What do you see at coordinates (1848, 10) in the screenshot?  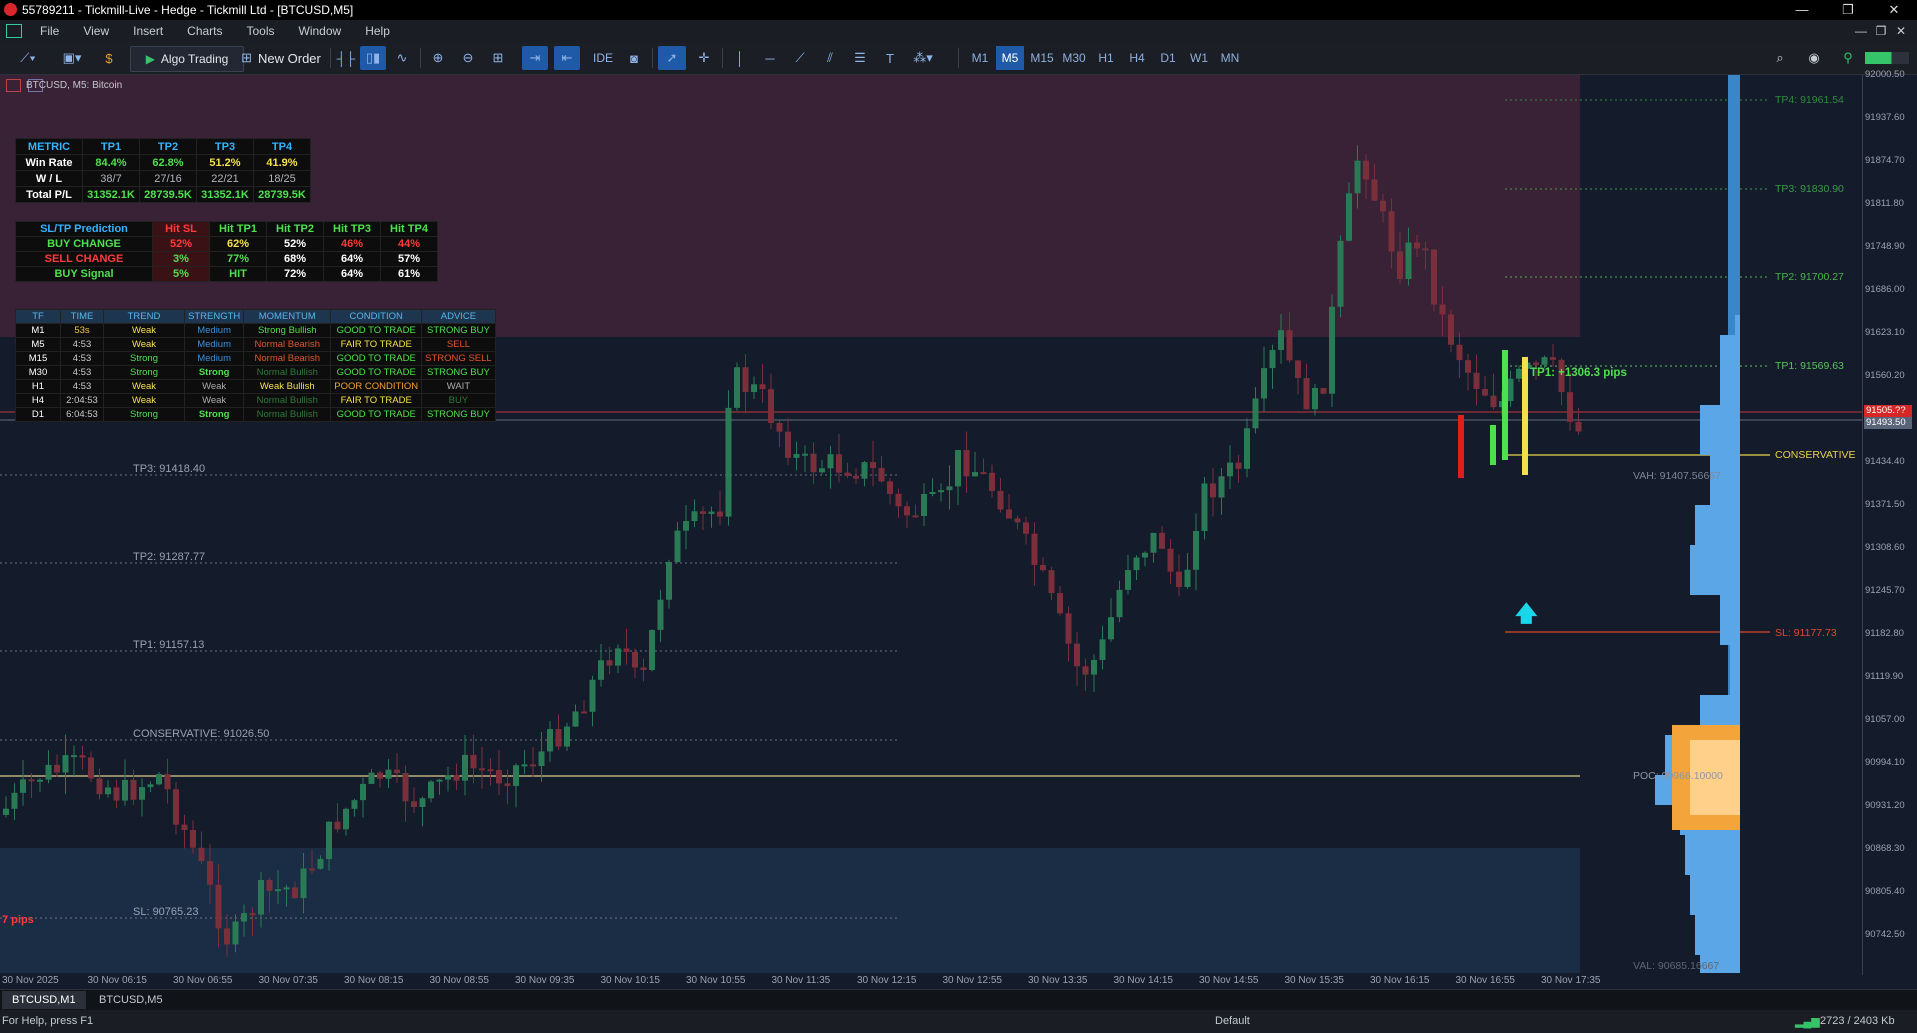 I see `restore-button: ❐` at bounding box center [1848, 10].